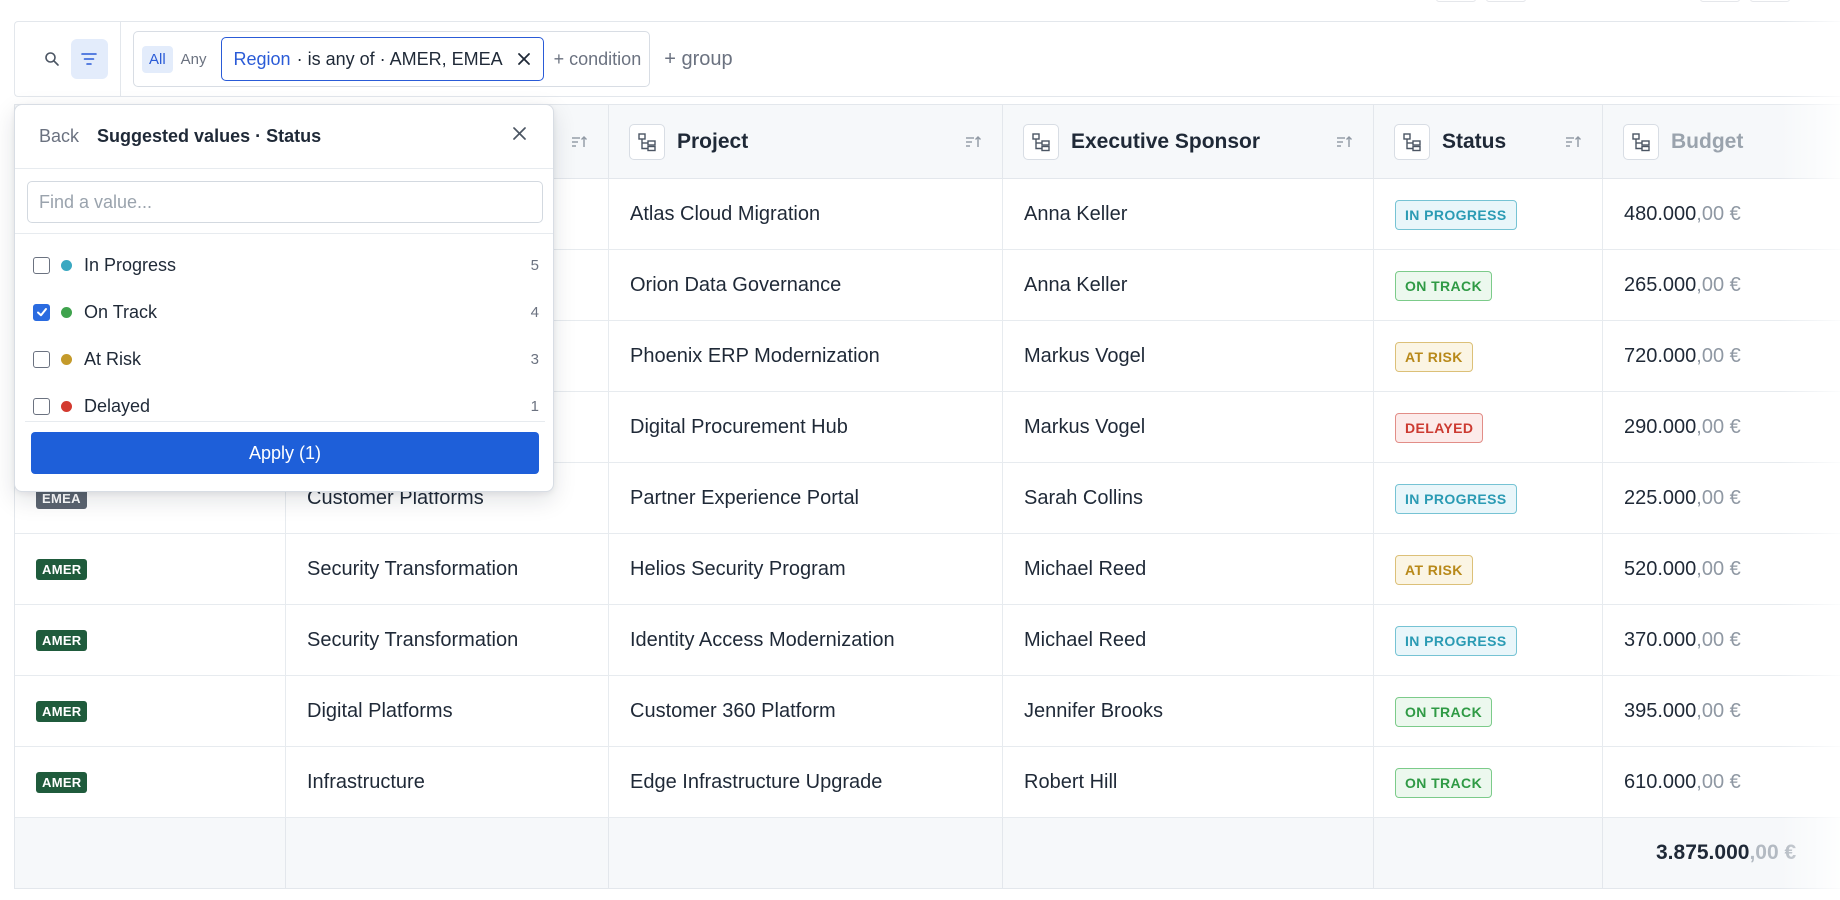 The height and width of the screenshot is (900, 1840). I want to click on table-footer: 3.875.000,00 €, so click(927, 853).